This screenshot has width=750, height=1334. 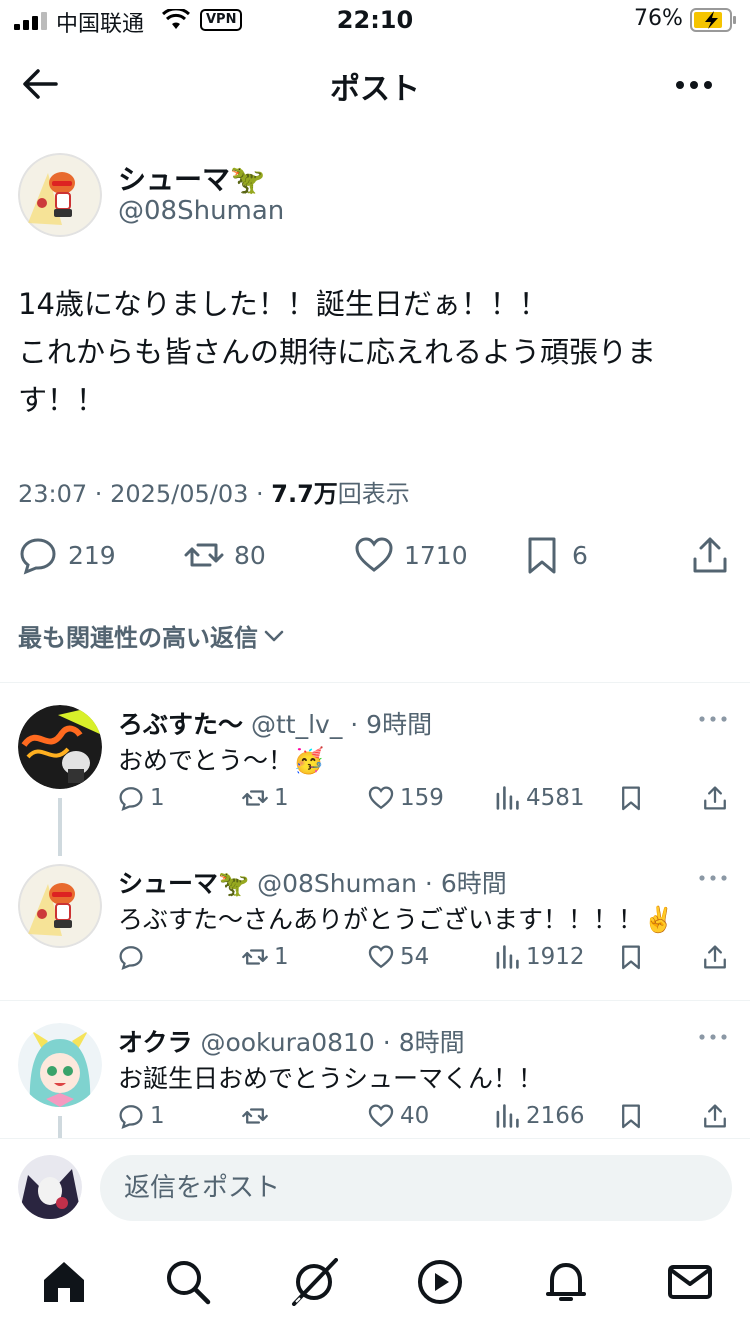 I want to click on bookmark-button: 6, so click(x=555, y=555).